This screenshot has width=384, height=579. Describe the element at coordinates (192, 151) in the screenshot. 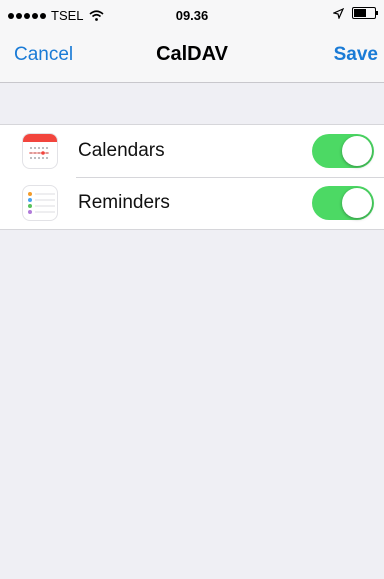

I see `settings-row-calendars: Calendars` at that location.